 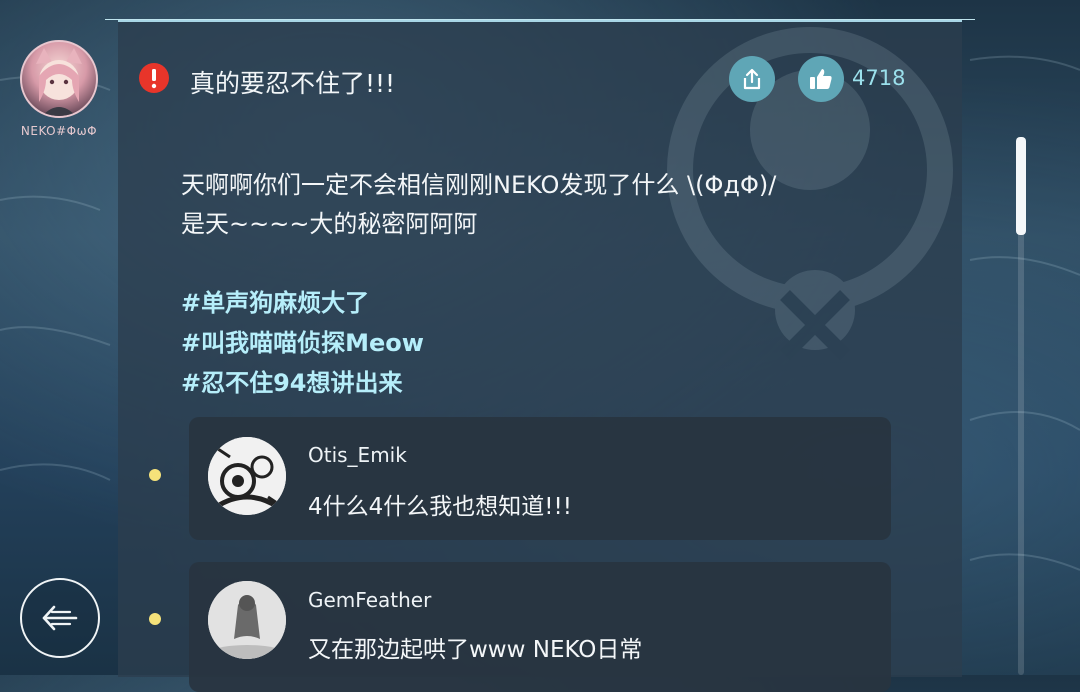 I want to click on hashtag-list: #单声狗麻烦大了 #叫我喵喵侦探Meow #忍不住94想讲出来, so click(x=302, y=343).